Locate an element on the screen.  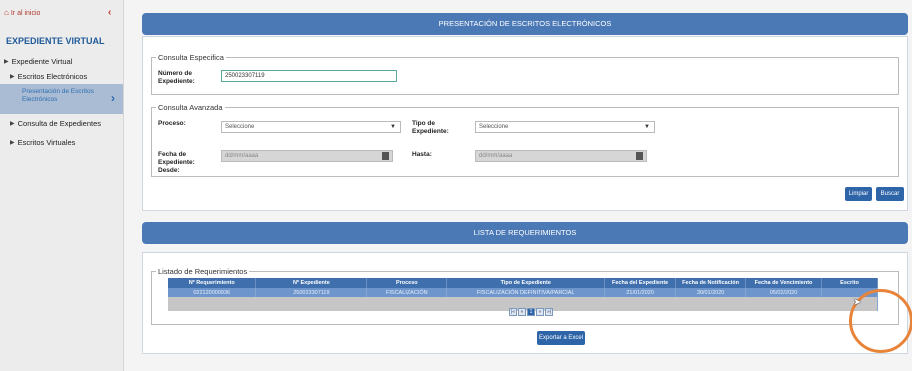
first-page-button: |« is located at coordinates (513, 312).